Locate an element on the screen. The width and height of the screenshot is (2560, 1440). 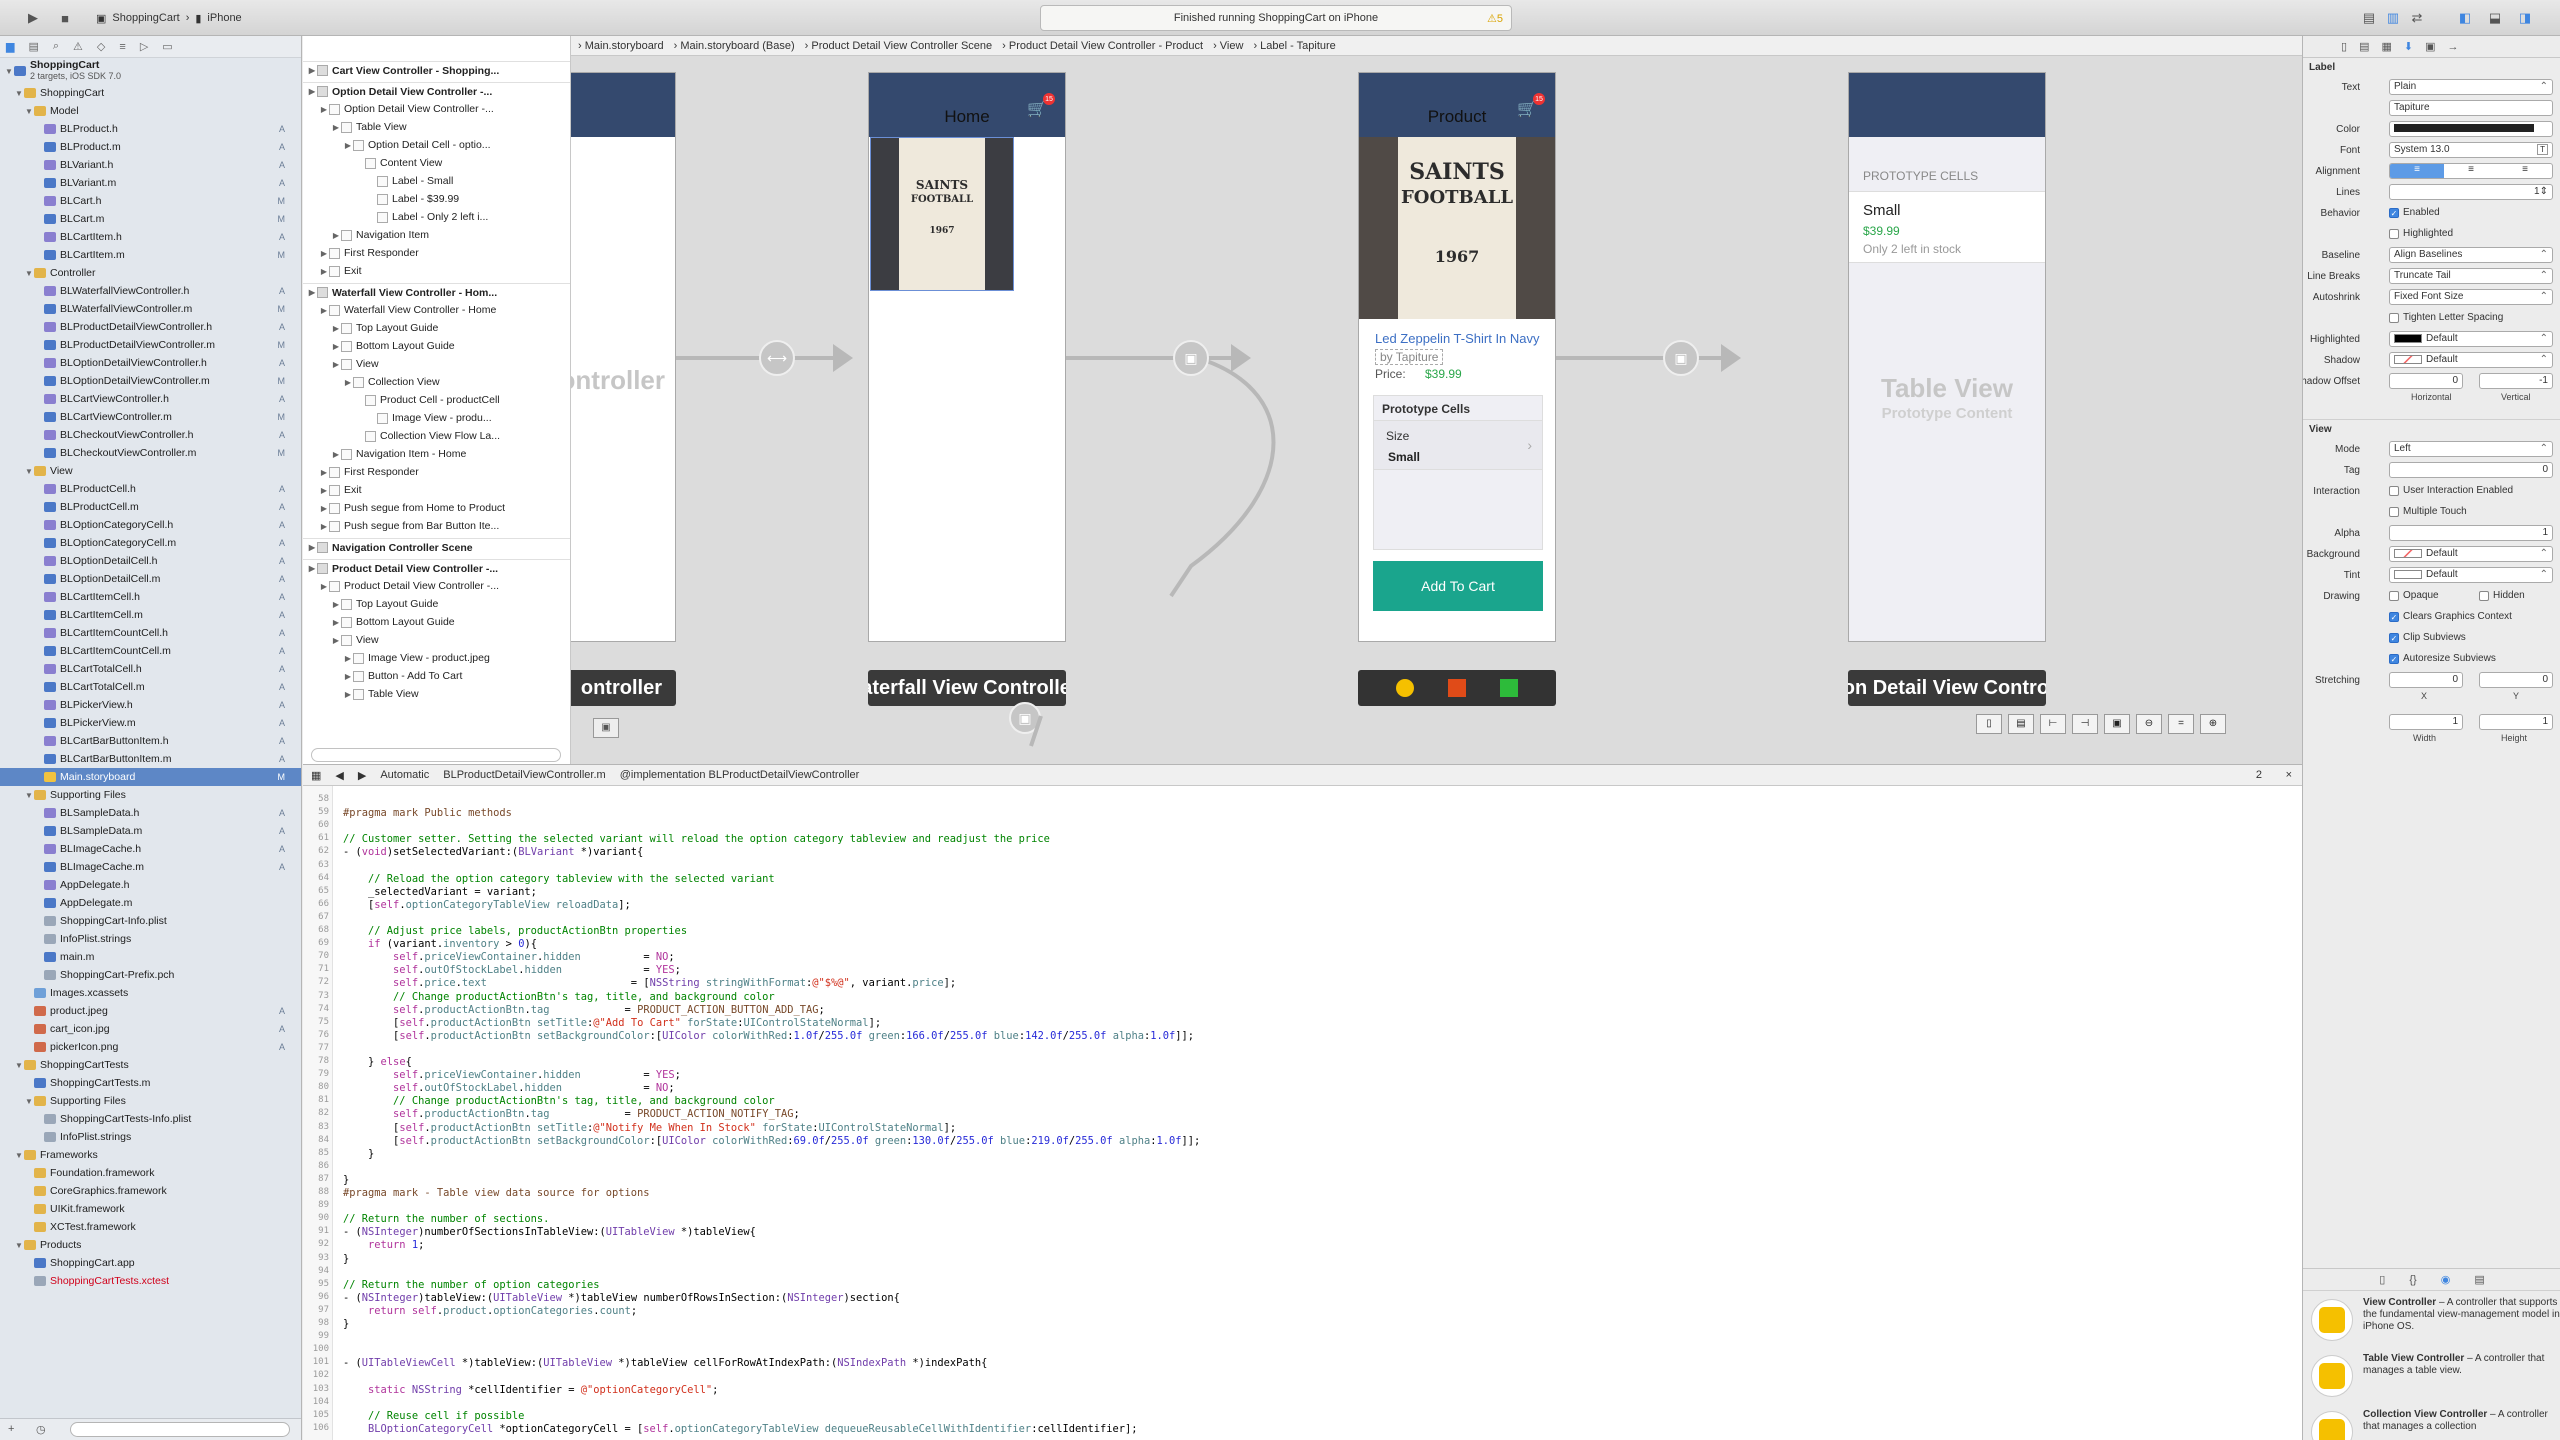
multiple-touch-checkbox: Multiple Touch is located at coordinates (2428, 511).